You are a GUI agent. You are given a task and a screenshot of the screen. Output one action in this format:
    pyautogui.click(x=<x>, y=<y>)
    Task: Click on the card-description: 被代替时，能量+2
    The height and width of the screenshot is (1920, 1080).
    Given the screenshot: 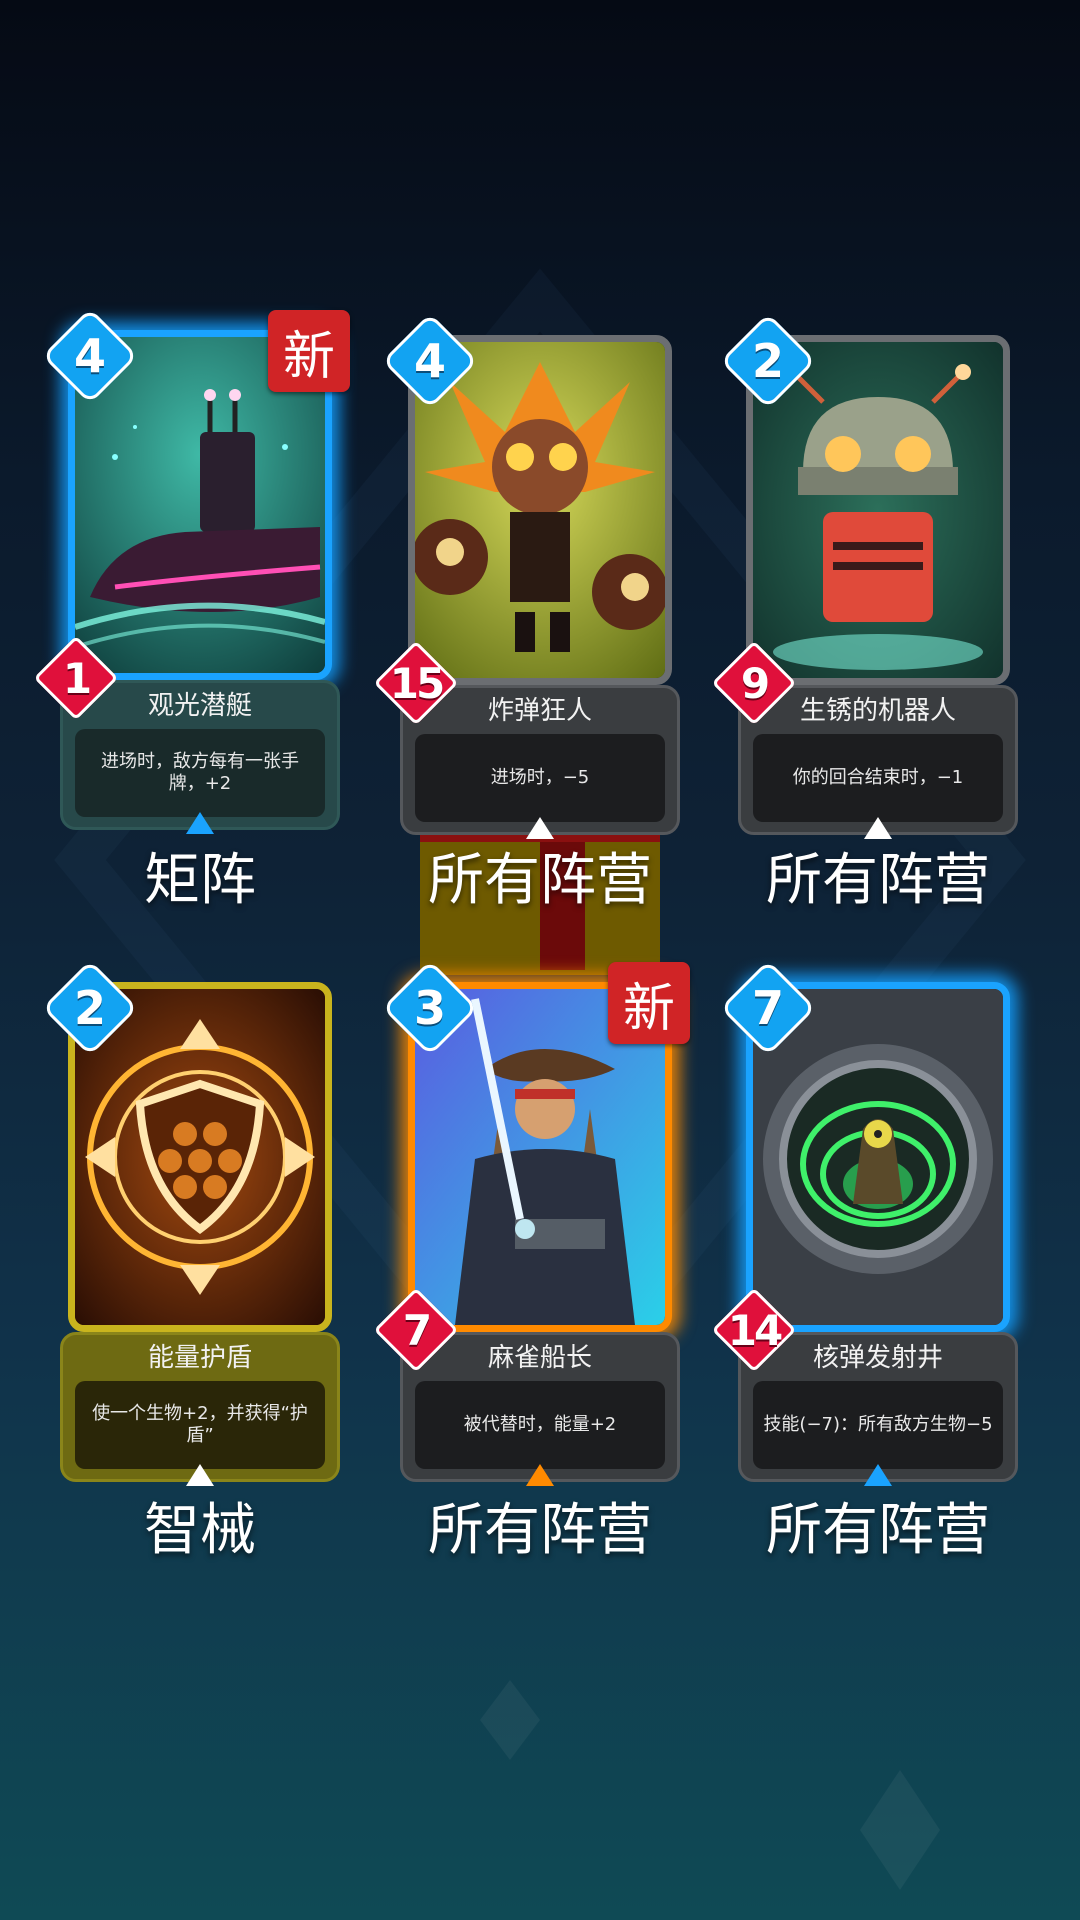 What is the action you would take?
    pyautogui.click(x=540, y=1425)
    